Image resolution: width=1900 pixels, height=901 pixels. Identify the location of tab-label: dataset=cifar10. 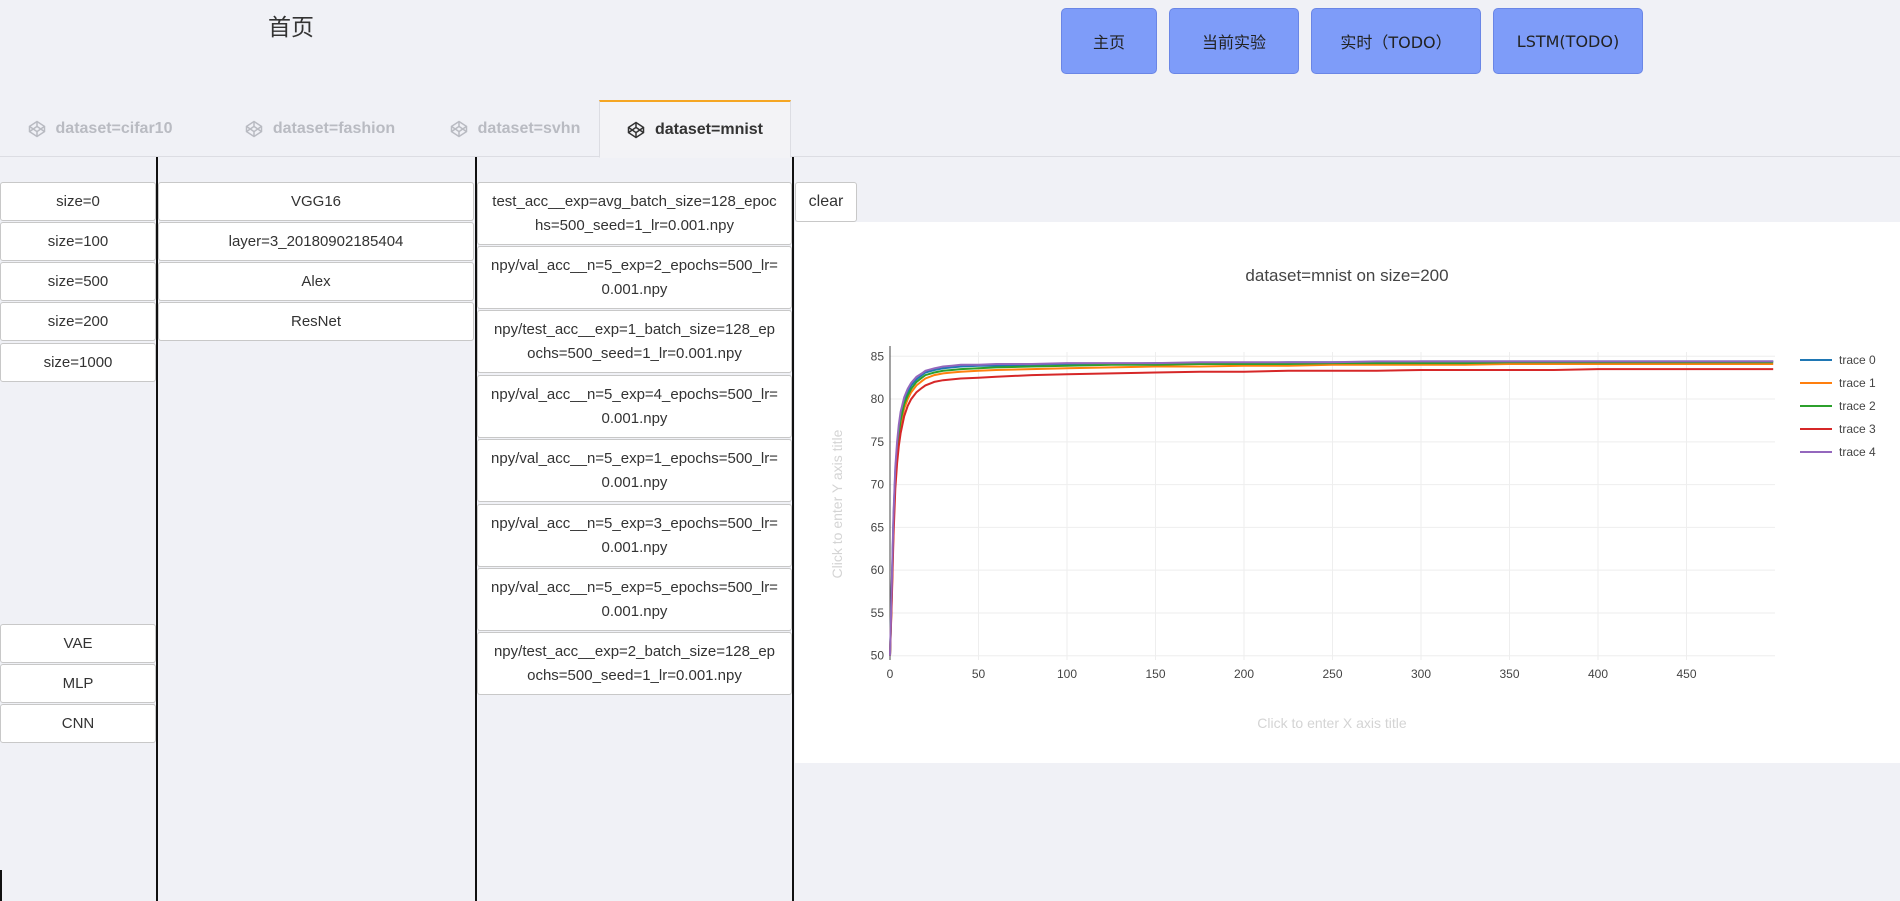
(114, 128).